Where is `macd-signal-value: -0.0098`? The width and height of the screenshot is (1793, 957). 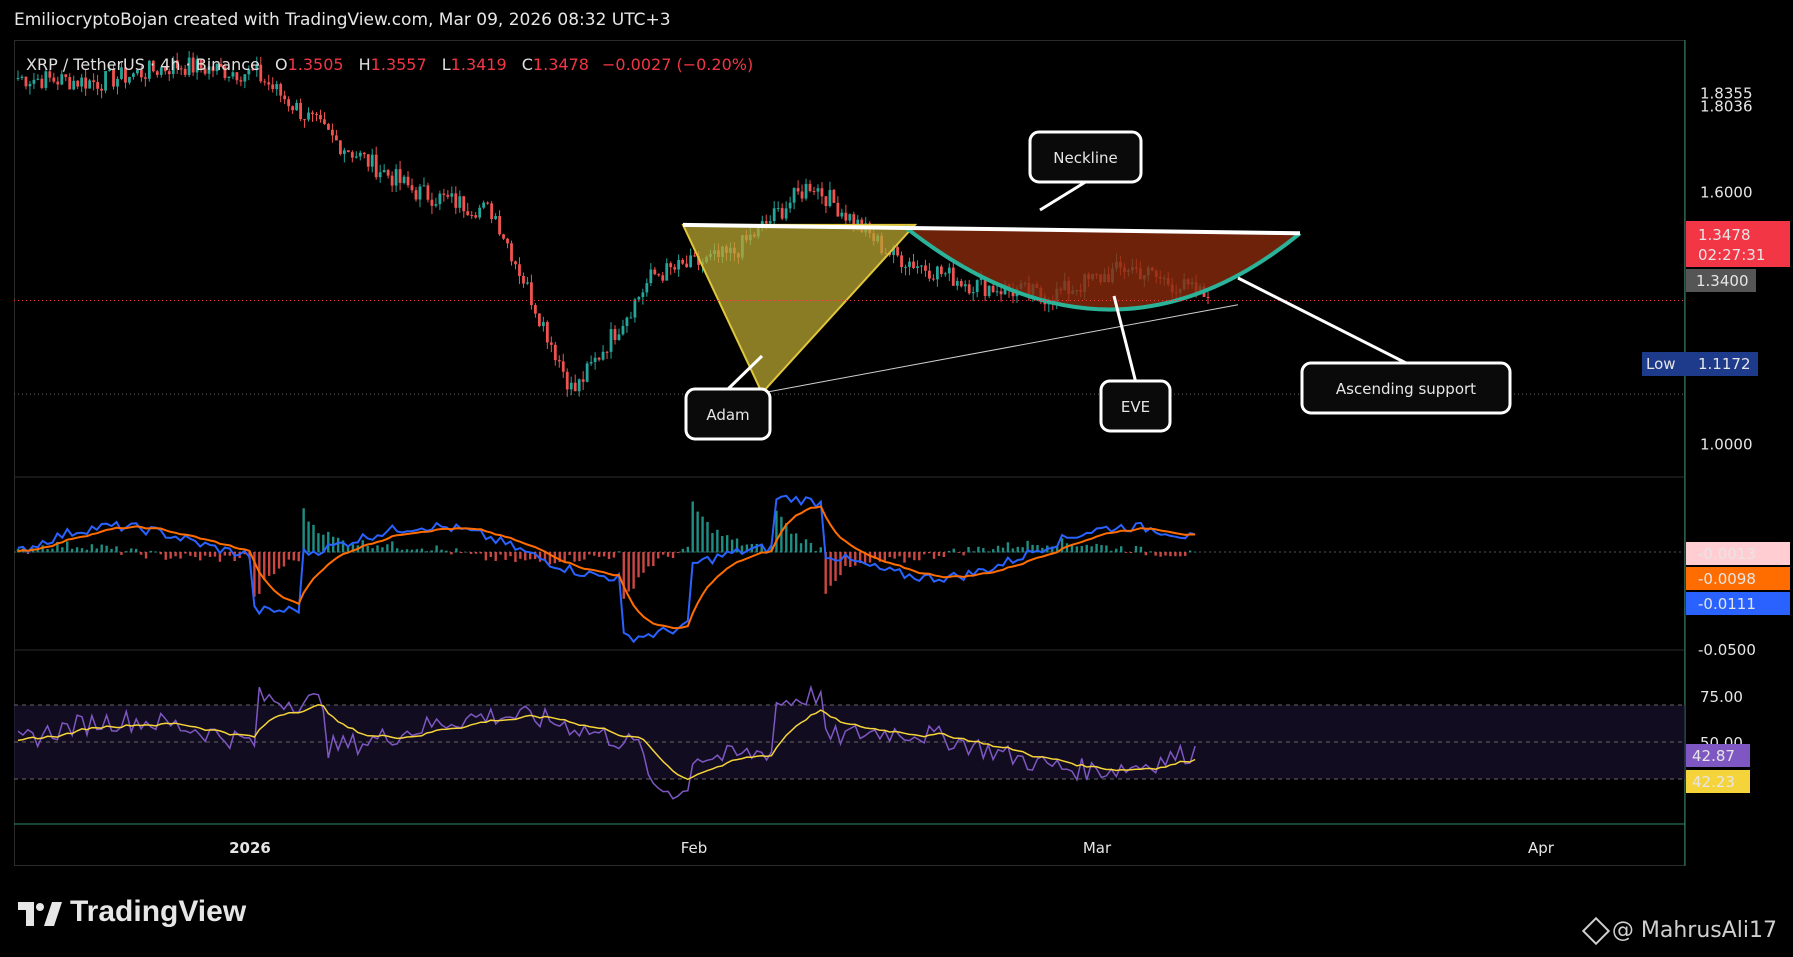 macd-signal-value: -0.0098 is located at coordinates (1727, 579).